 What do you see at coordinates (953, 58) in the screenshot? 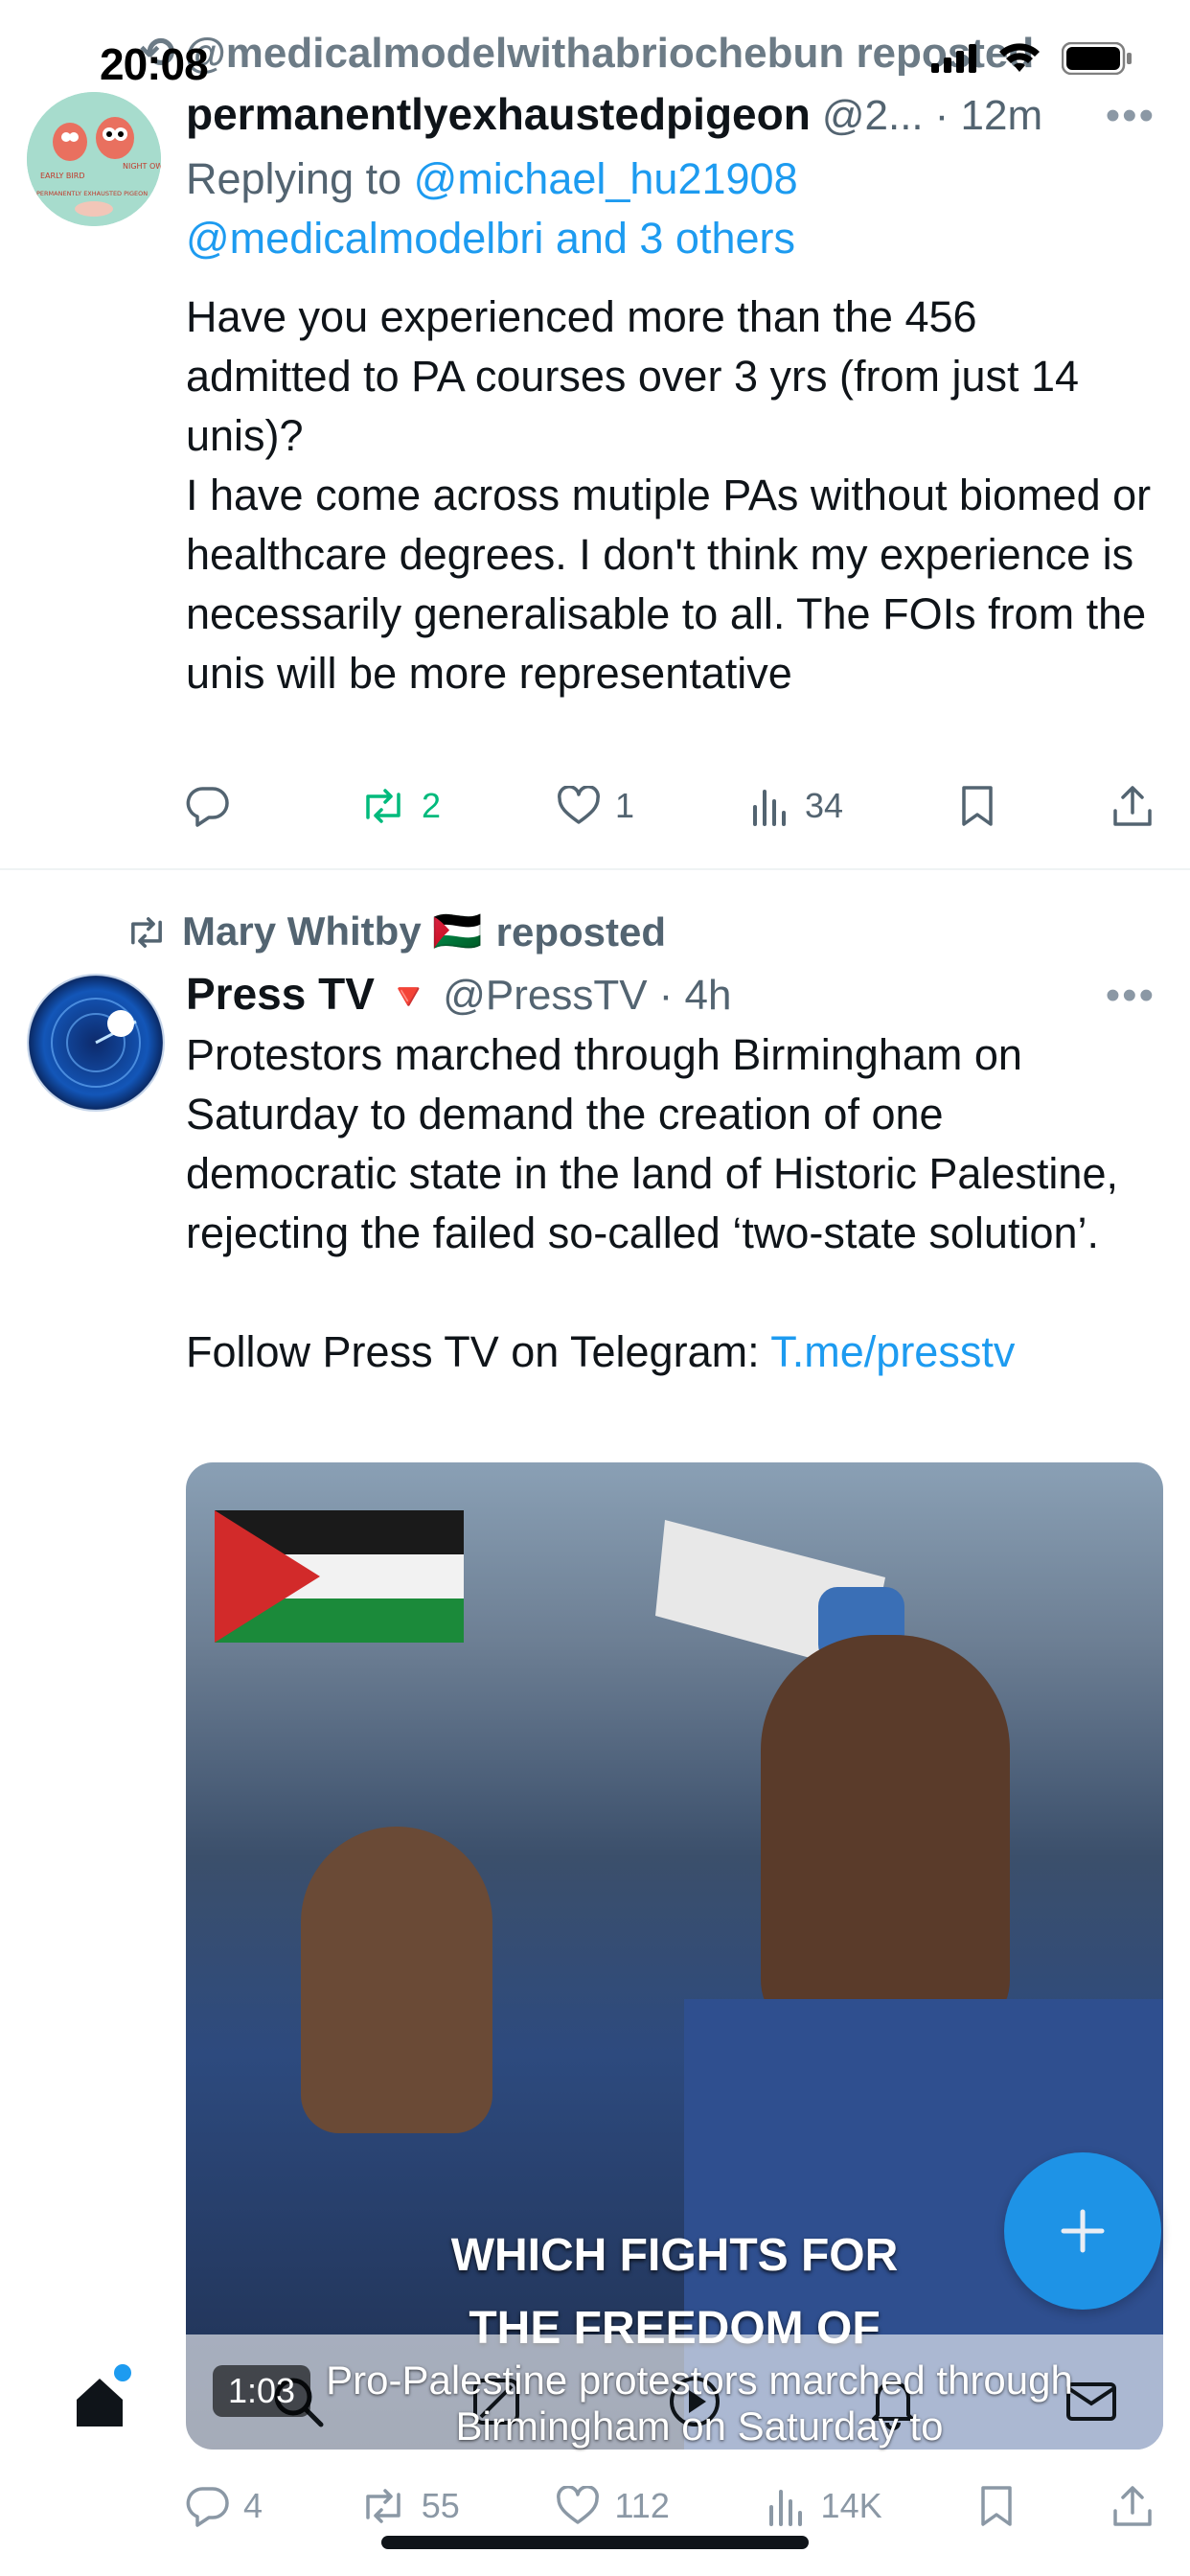
I see `signal-icon` at bounding box center [953, 58].